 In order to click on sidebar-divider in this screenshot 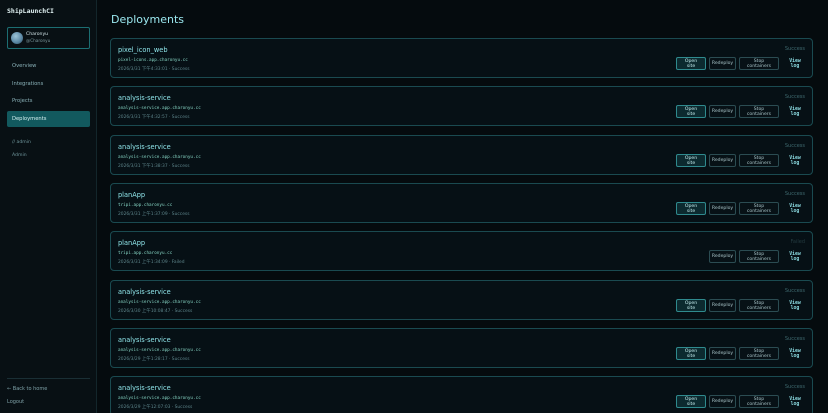, I will do `click(48, 378)`.